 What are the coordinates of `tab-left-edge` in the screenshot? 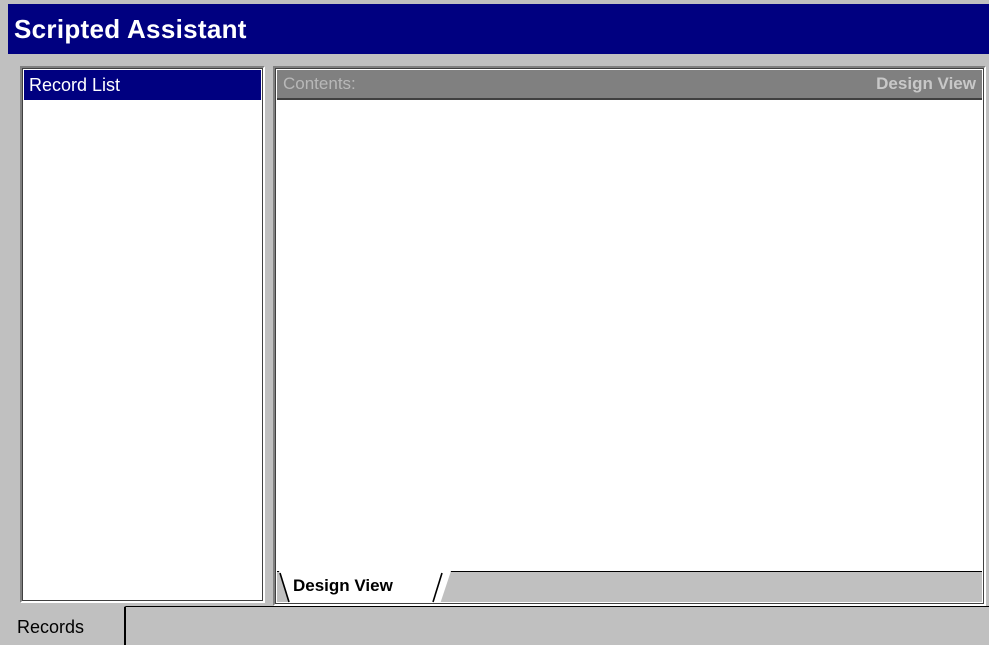 It's located at (284, 587).